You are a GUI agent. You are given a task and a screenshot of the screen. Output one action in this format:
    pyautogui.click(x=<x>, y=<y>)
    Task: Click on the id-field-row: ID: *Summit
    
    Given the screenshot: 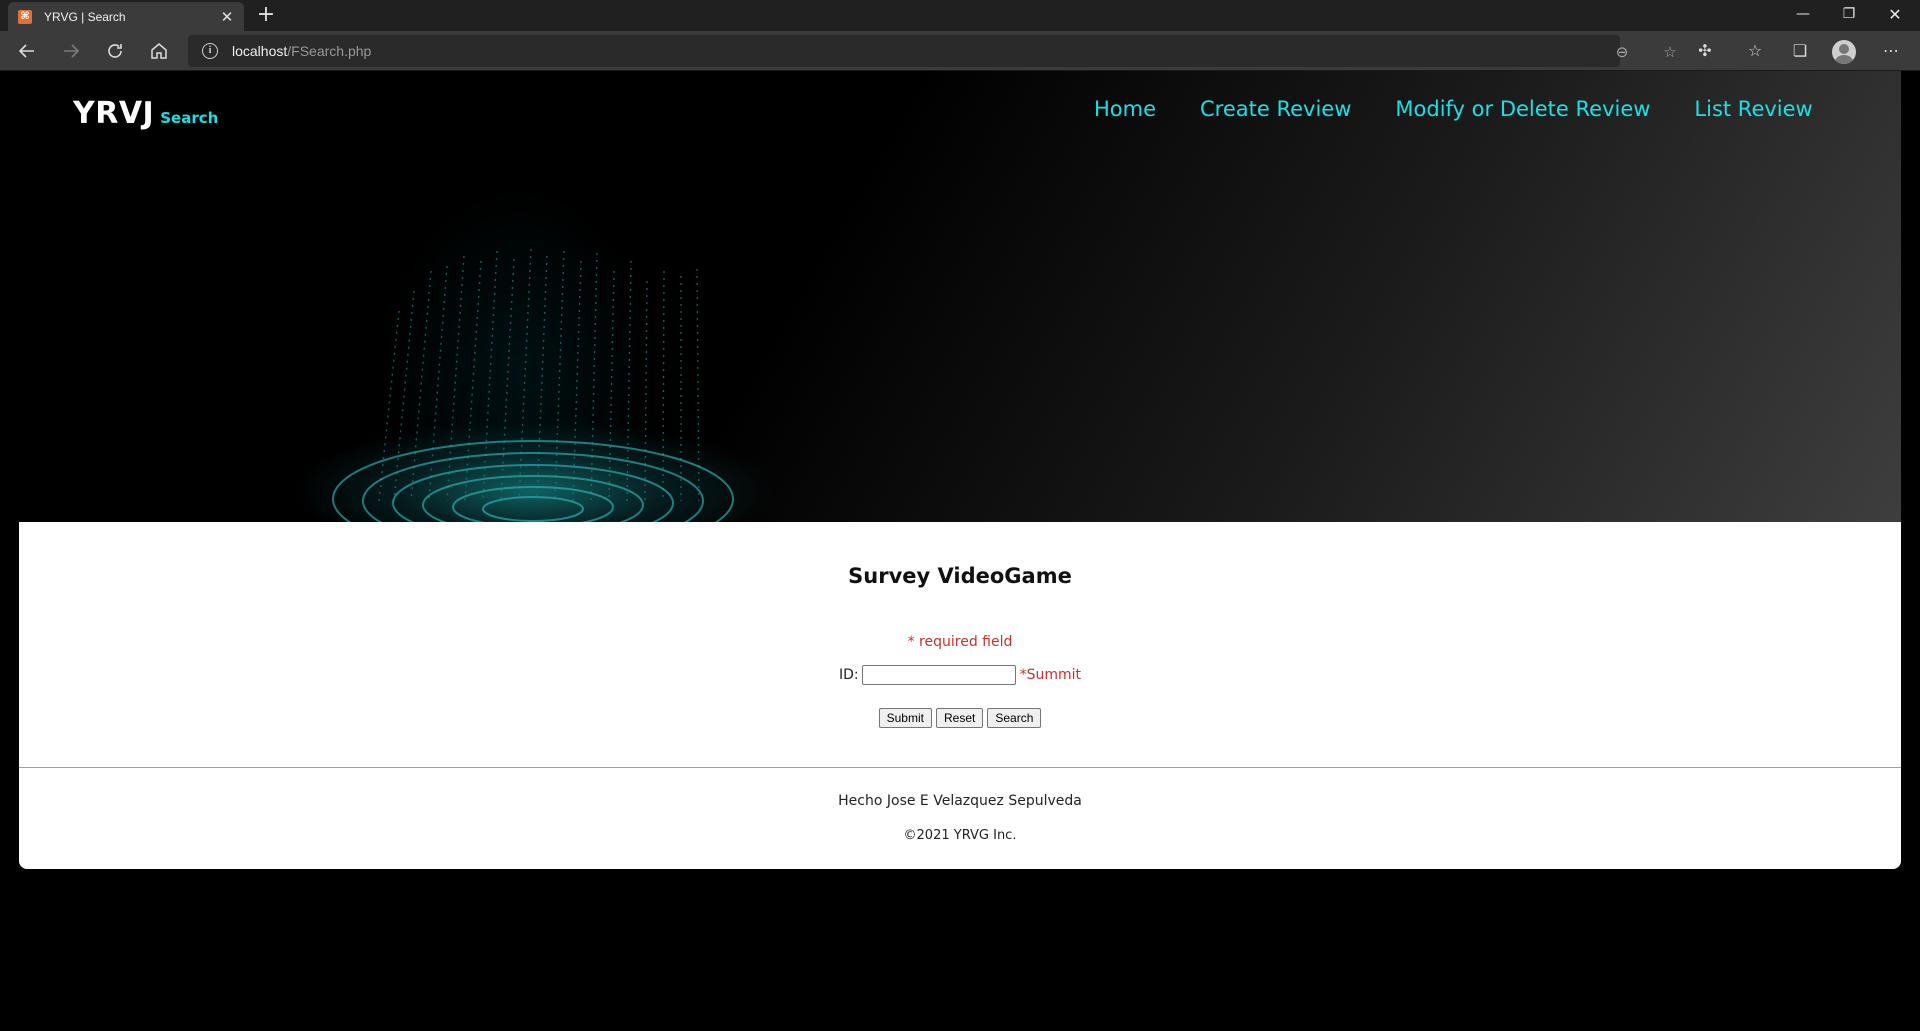 What is the action you would take?
    pyautogui.click(x=960, y=675)
    